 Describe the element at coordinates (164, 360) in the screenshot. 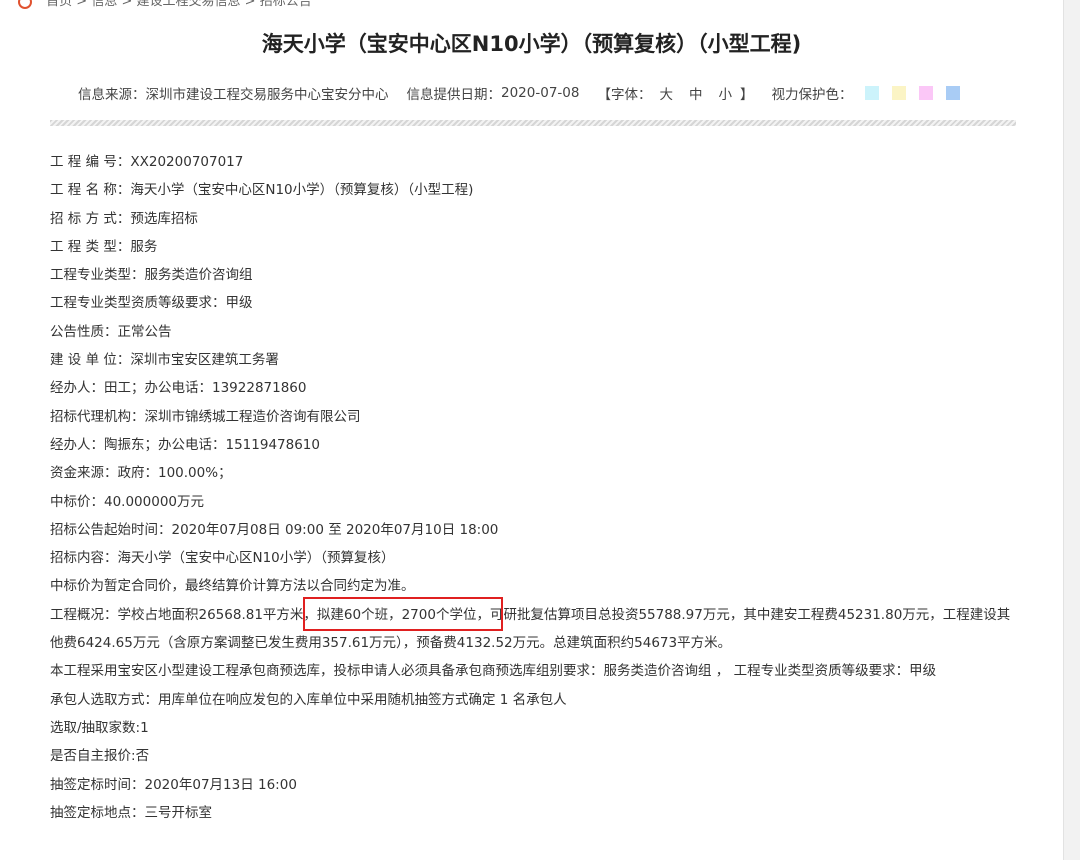

I see `field-builder: 建 设 单 位：深圳市宝安区建筑工务署` at that location.